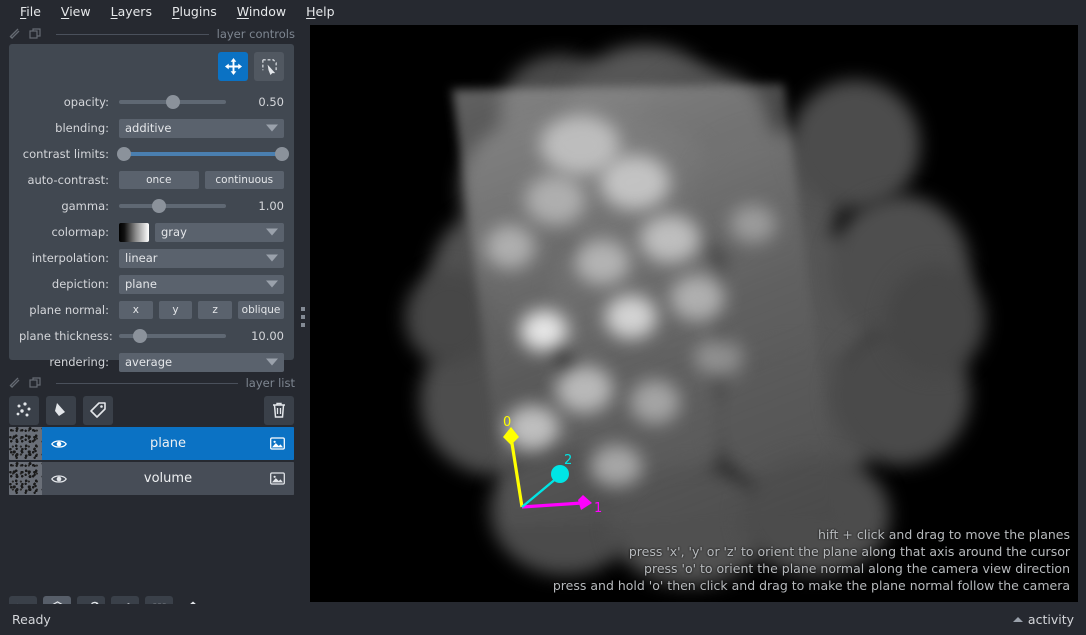 This screenshot has height=635, width=1086. I want to click on gamma-slider, so click(172, 206).